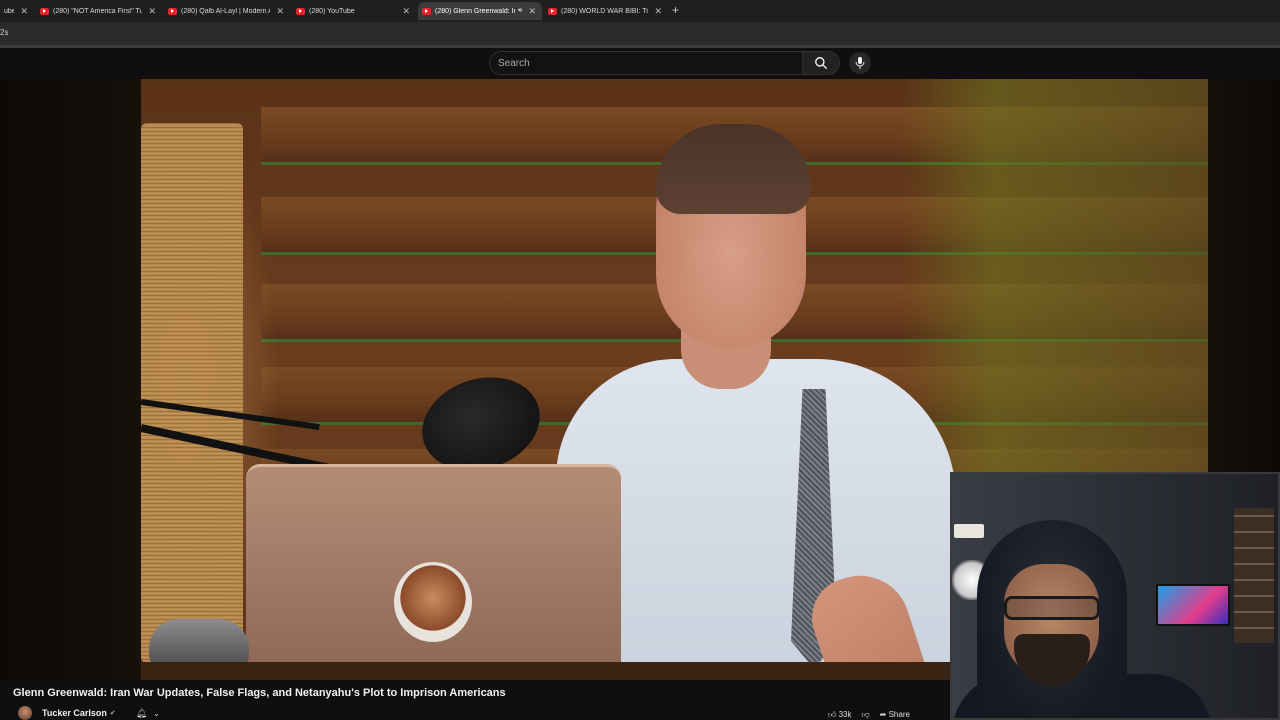 The height and width of the screenshot is (720, 1280). What do you see at coordinates (4, 32) in the screenshot?
I see `address-fragment: 2s` at bounding box center [4, 32].